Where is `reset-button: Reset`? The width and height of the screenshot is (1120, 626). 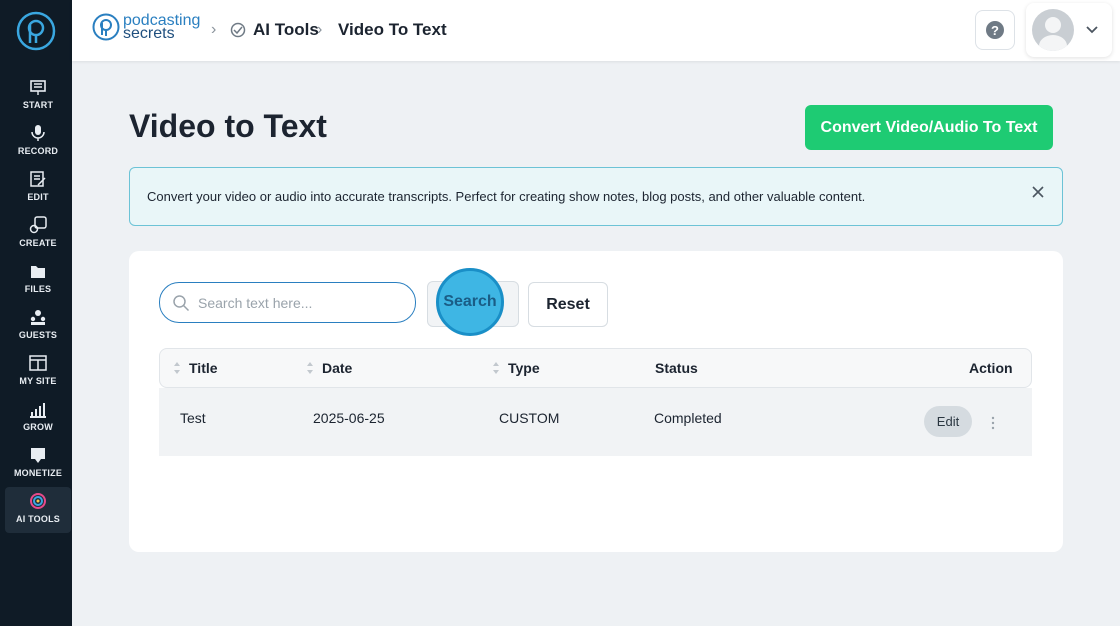 reset-button: Reset is located at coordinates (568, 304).